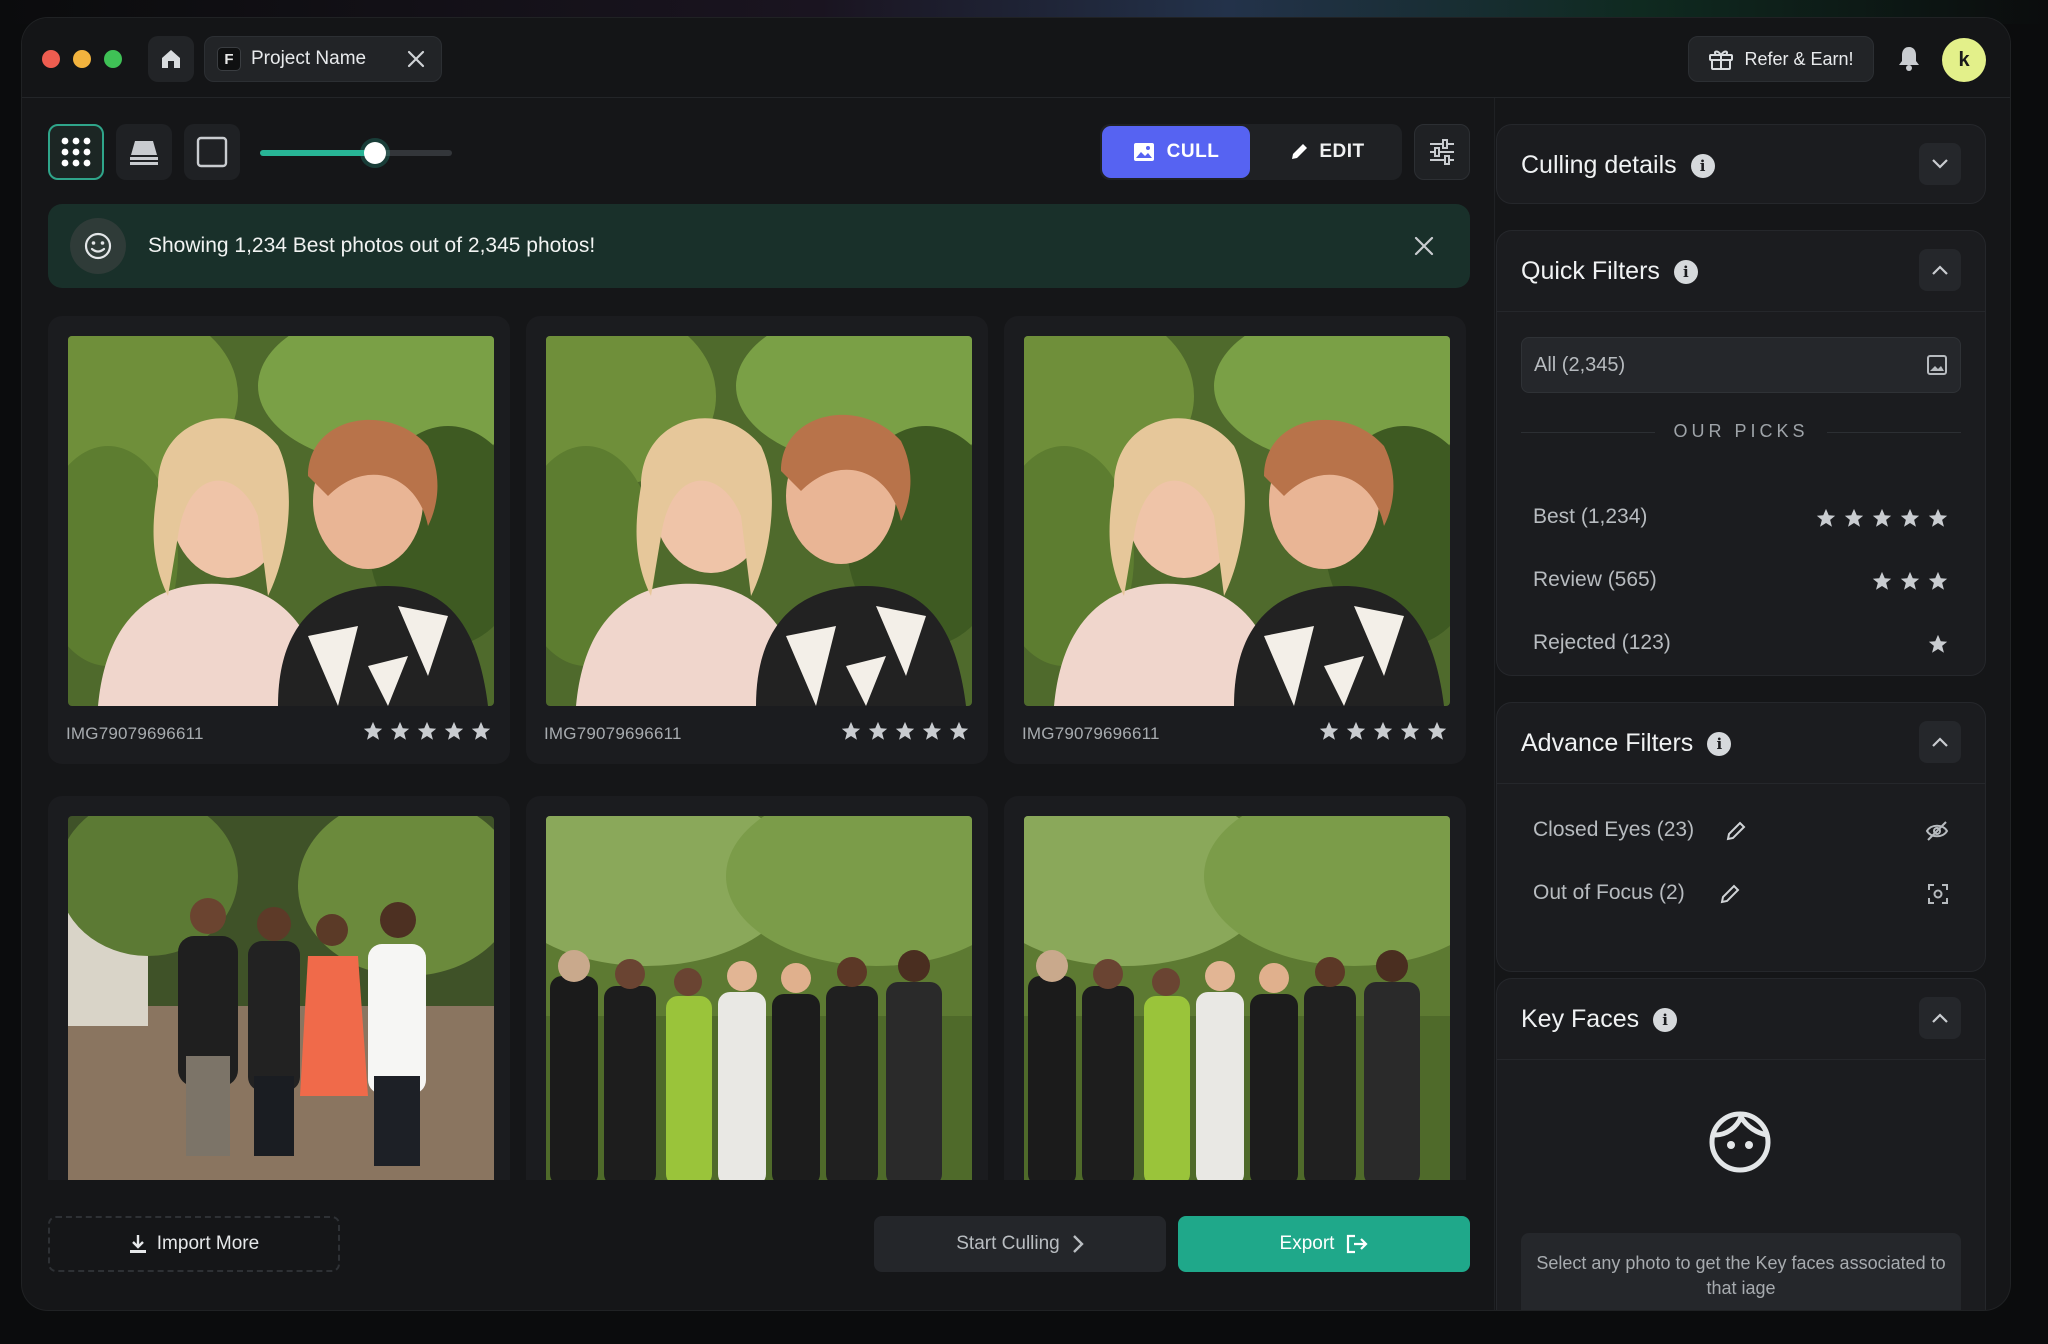 The image size is (2048, 1344). What do you see at coordinates (759, 1190) in the screenshot?
I see `grid-bottom-edge` at bounding box center [759, 1190].